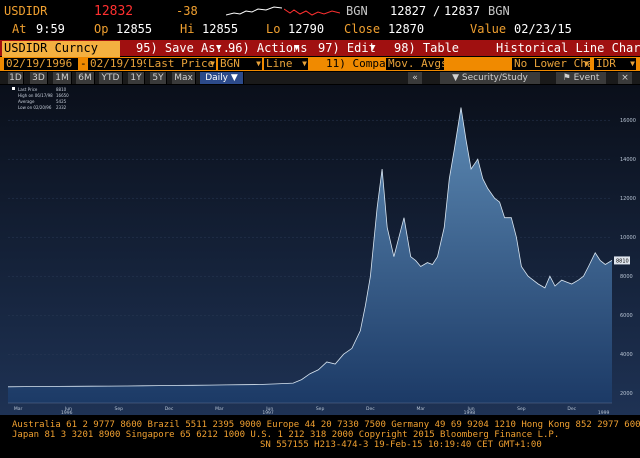 The height and width of the screenshot is (458, 640). I want to click on legend-last-price-value: 8810, so click(61, 89).